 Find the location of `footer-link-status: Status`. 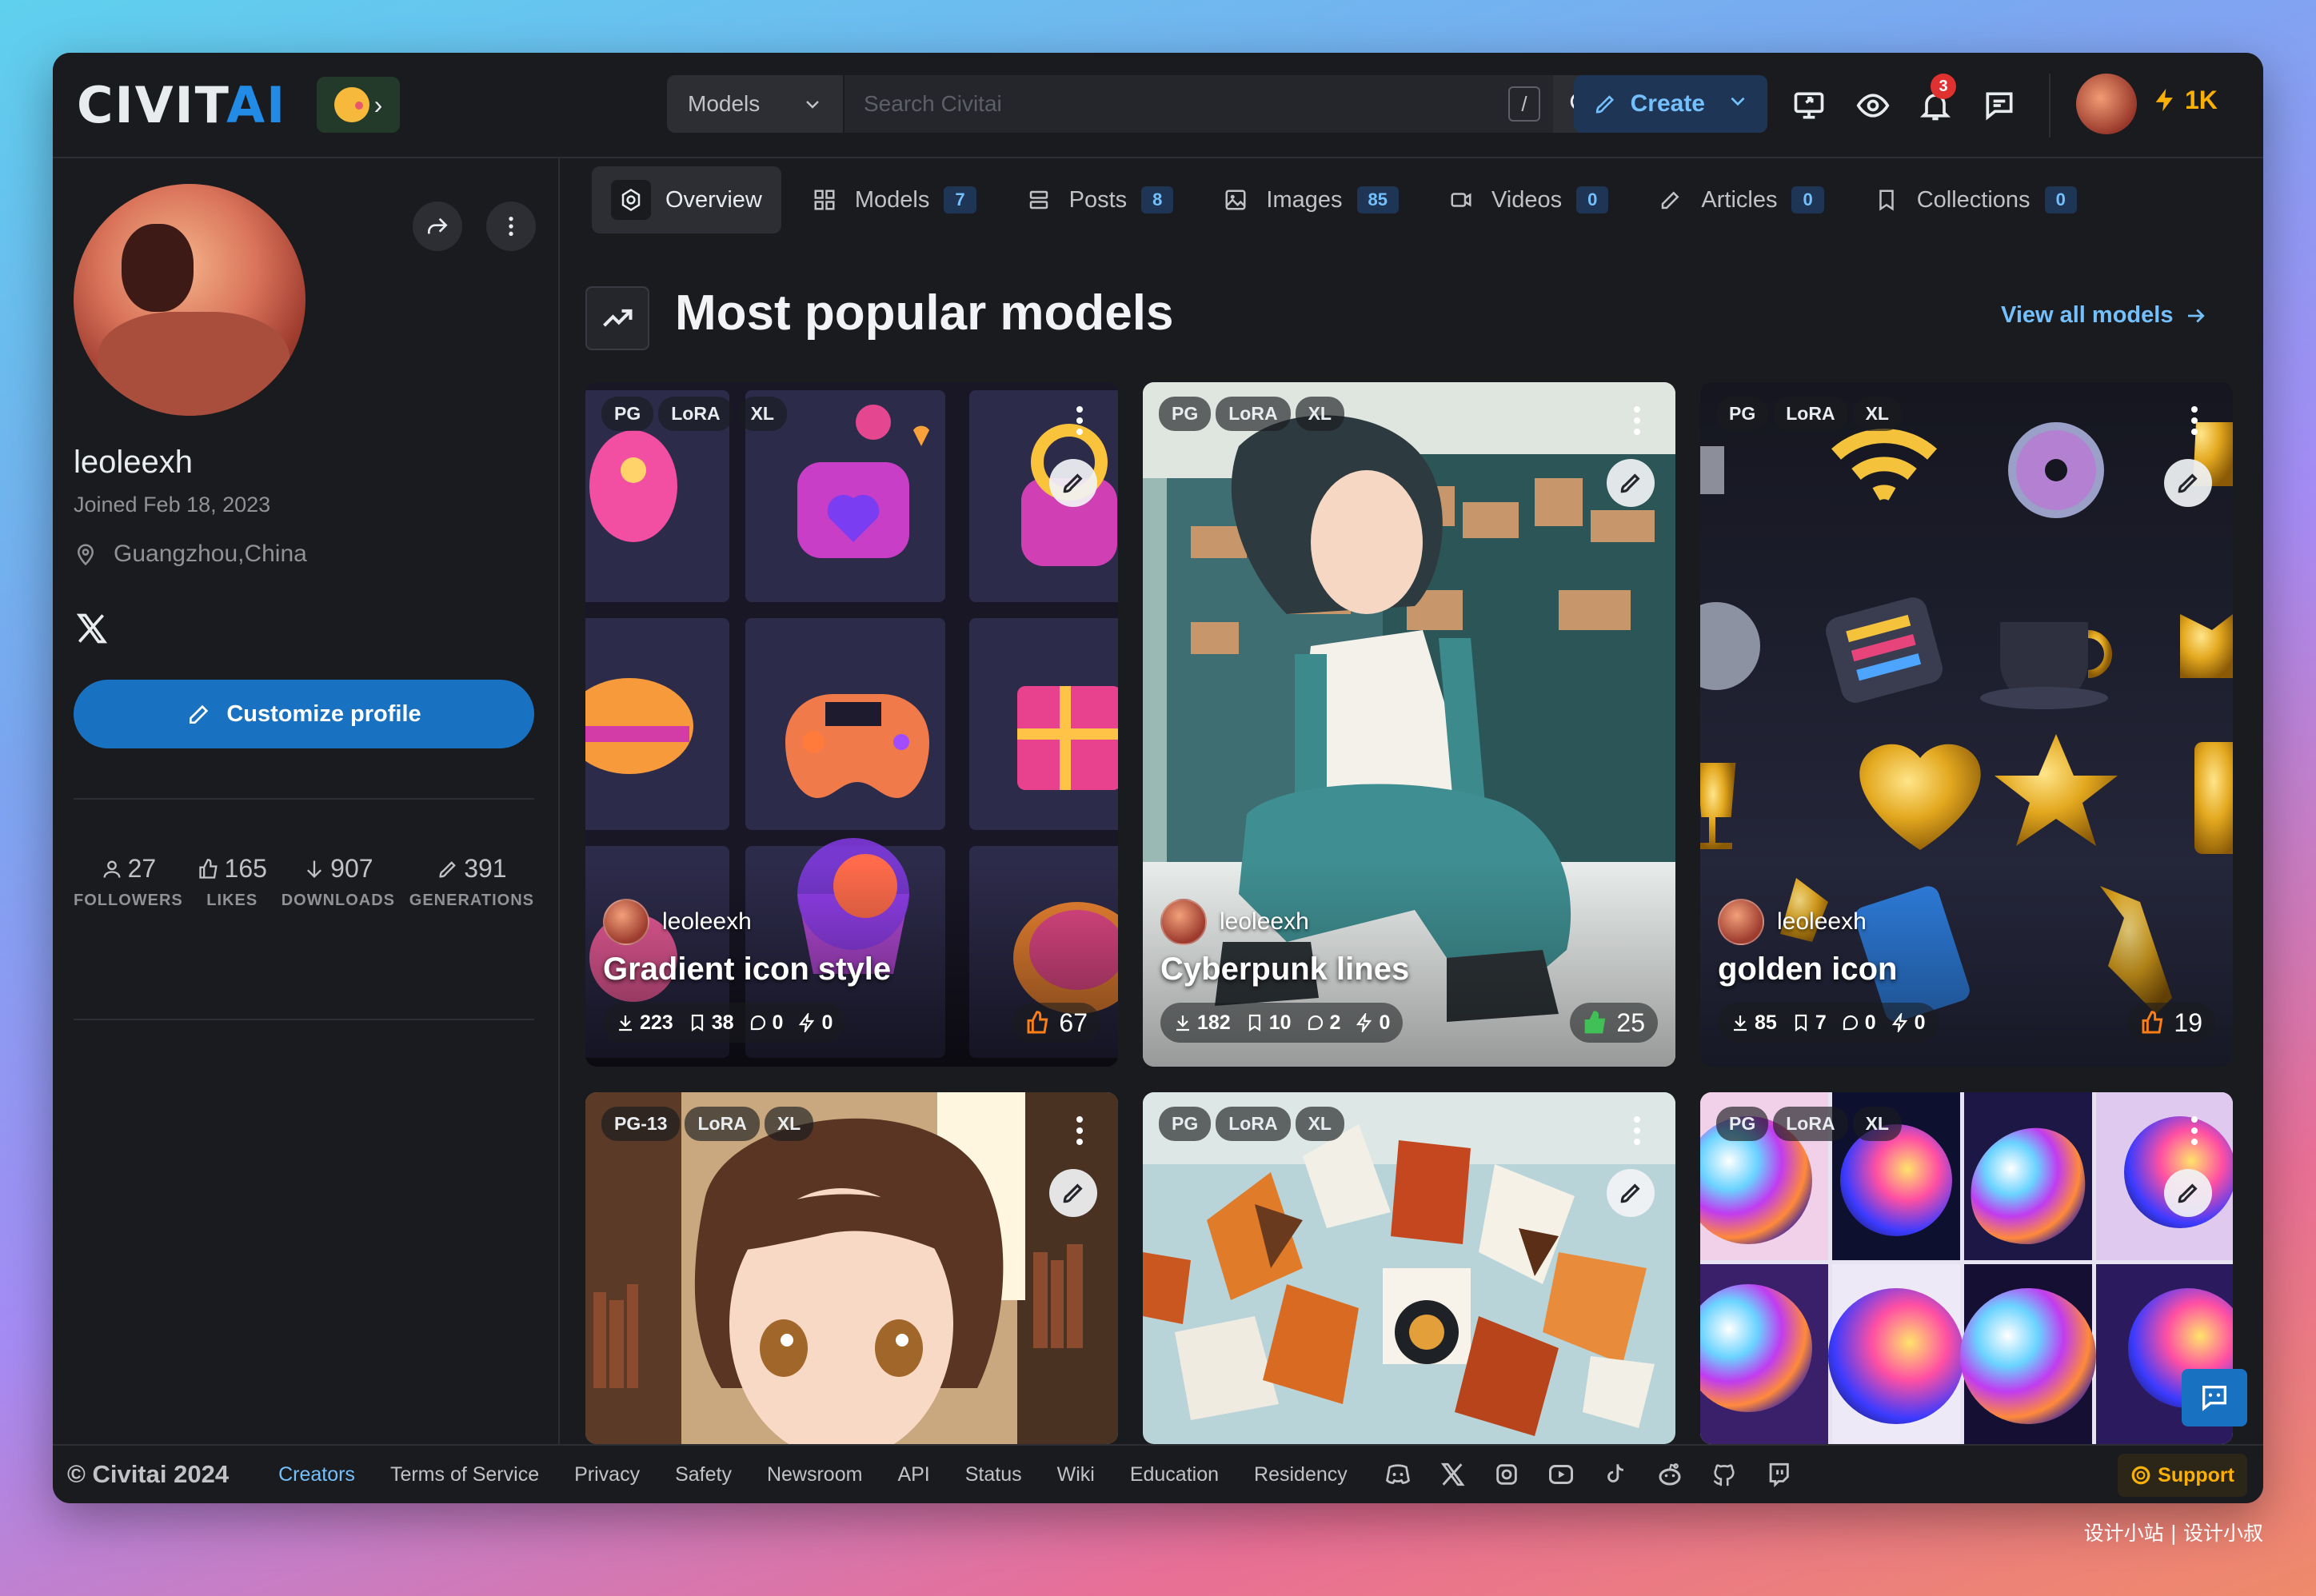

footer-link-status: Status is located at coordinates (993, 1474).